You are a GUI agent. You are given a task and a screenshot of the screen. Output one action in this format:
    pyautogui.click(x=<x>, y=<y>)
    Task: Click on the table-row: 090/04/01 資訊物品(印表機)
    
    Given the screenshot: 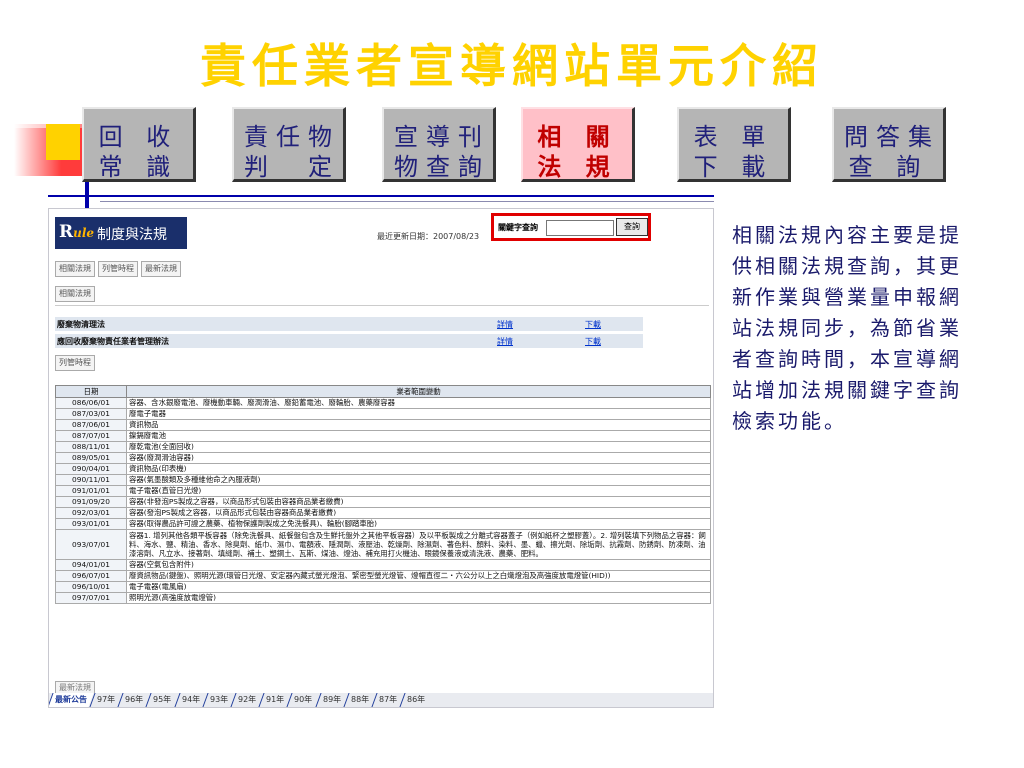 What is the action you would take?
    pyautogui.click(x=383, y=469)
    